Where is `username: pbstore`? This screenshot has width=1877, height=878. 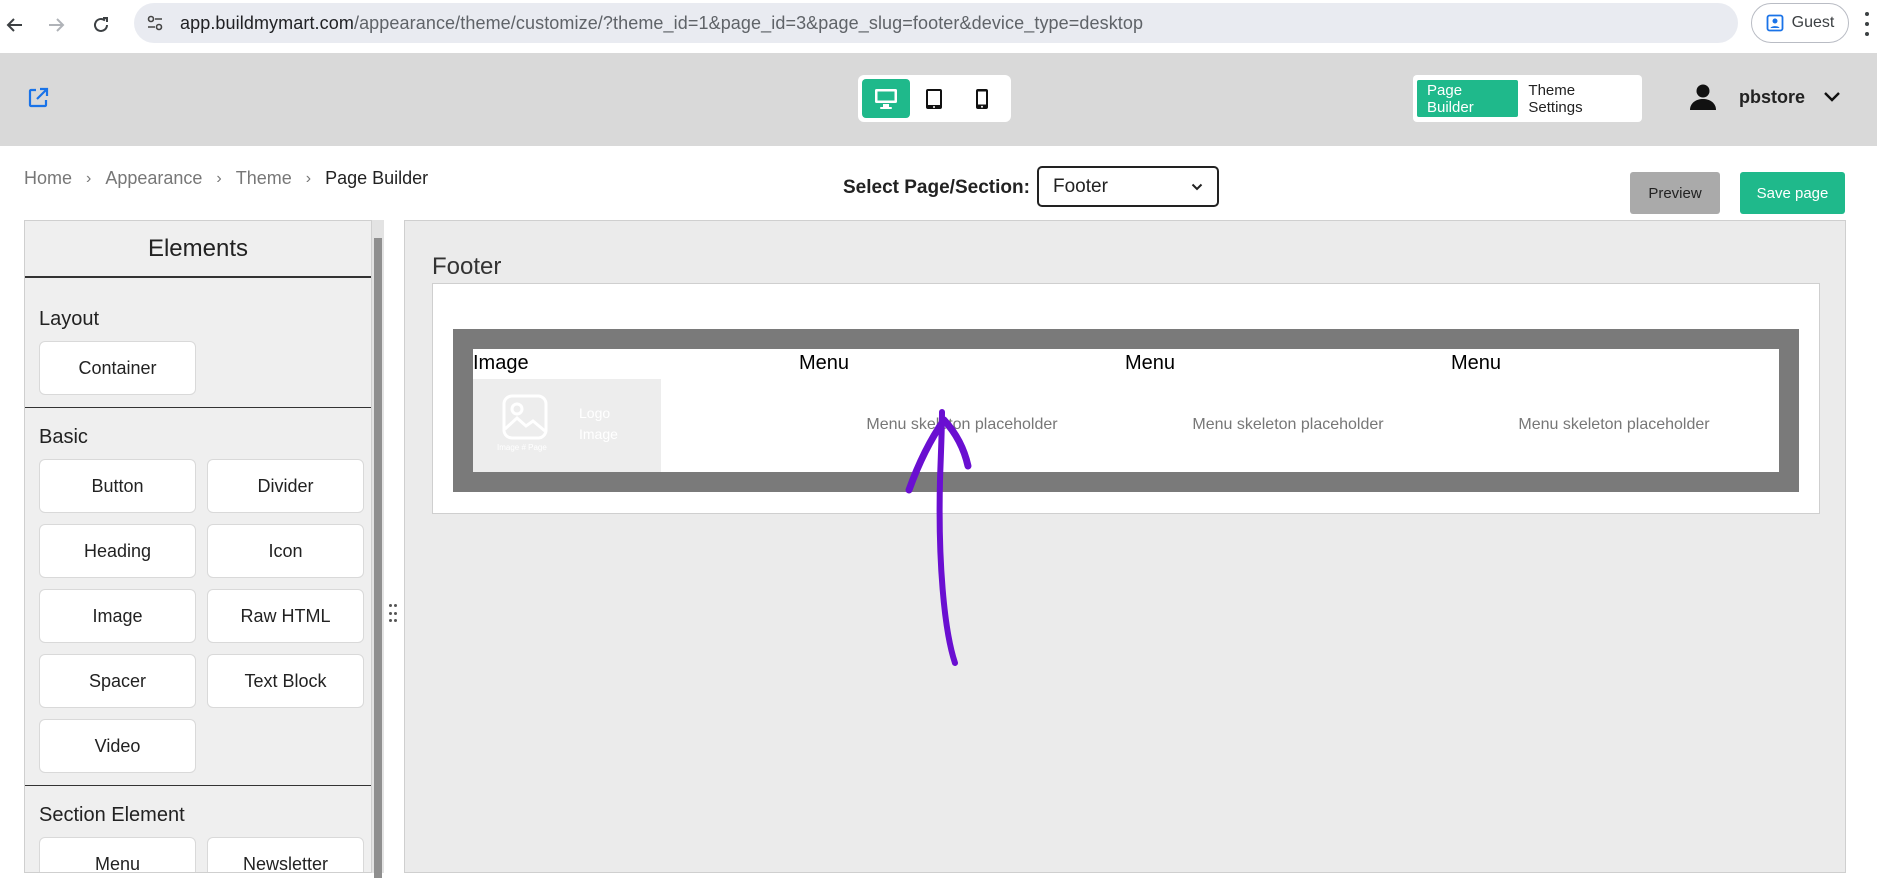 username: pbstore is located at coordinates (1772, 96).